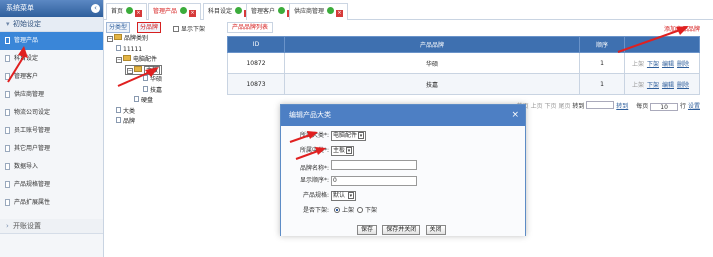 This screenshot has width=713, height=257. Describe the element at coordinates (156, 90) in the screenshot. I see `tree-node-label: 技嘉` at that location.